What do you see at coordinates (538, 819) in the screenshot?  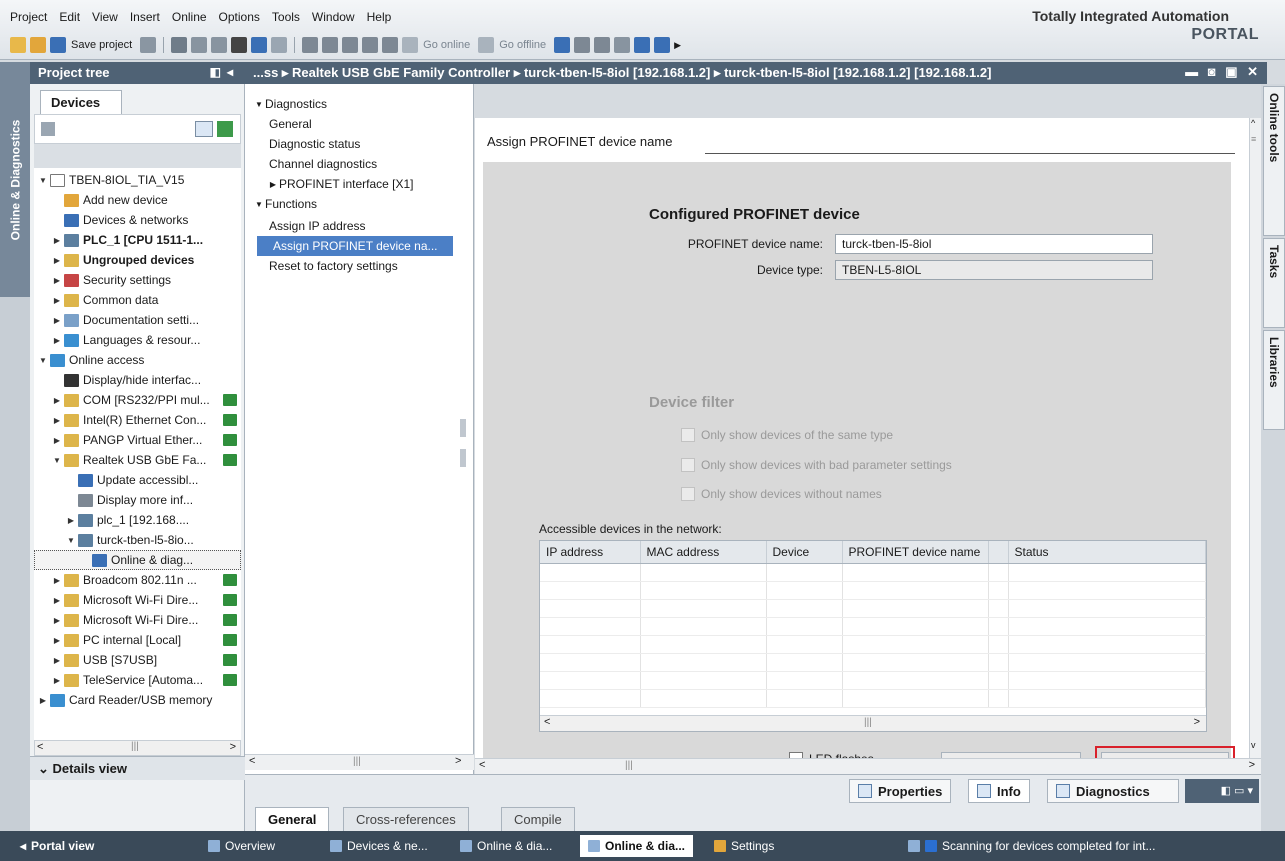 I see `compile-tab: Compile` at bounding box center [538, 819].